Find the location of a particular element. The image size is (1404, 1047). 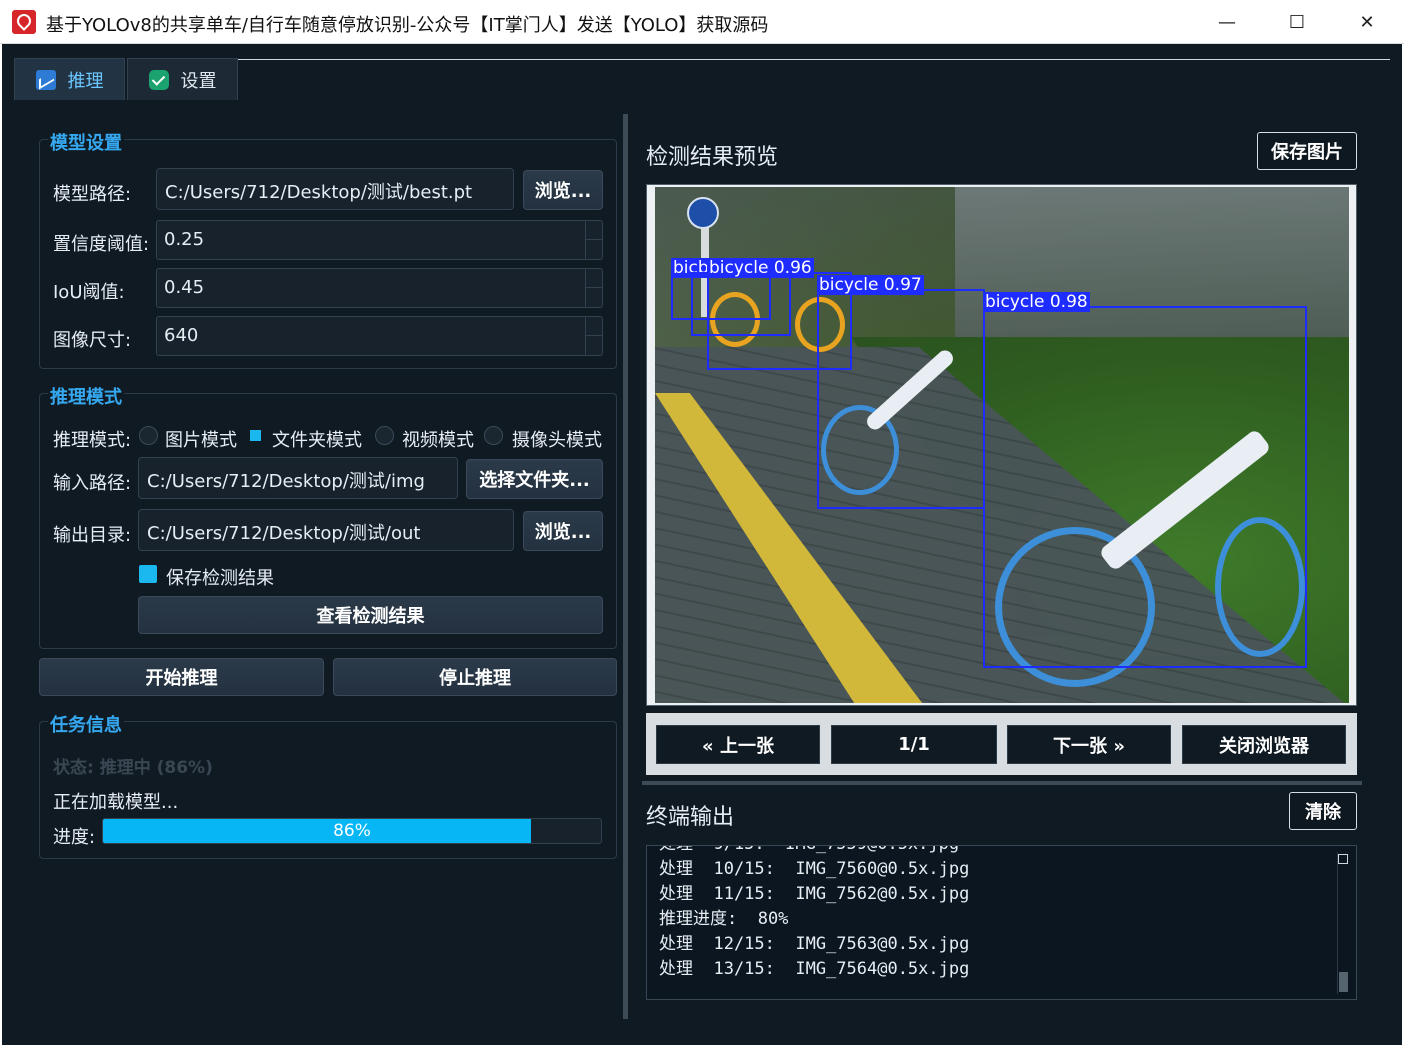

progress-text: 86% is located at coordinates (352, 831).